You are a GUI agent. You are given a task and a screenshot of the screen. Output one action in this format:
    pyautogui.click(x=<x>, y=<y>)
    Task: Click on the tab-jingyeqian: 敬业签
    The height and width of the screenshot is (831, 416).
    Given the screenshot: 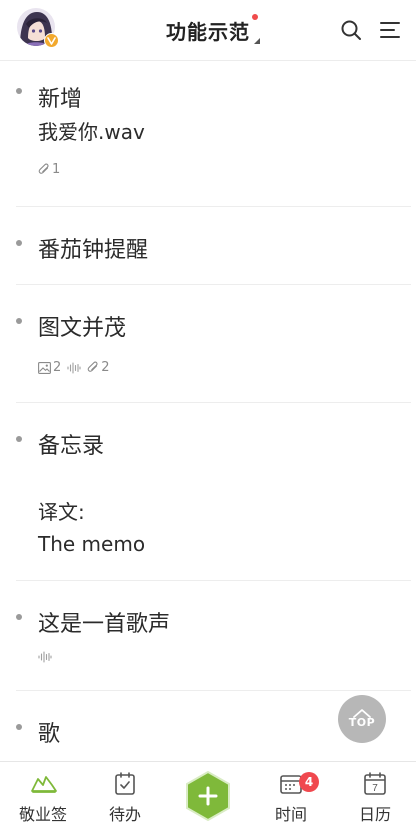 What is the action you would take?
    pyautogui.click(x=43, y=796)
    